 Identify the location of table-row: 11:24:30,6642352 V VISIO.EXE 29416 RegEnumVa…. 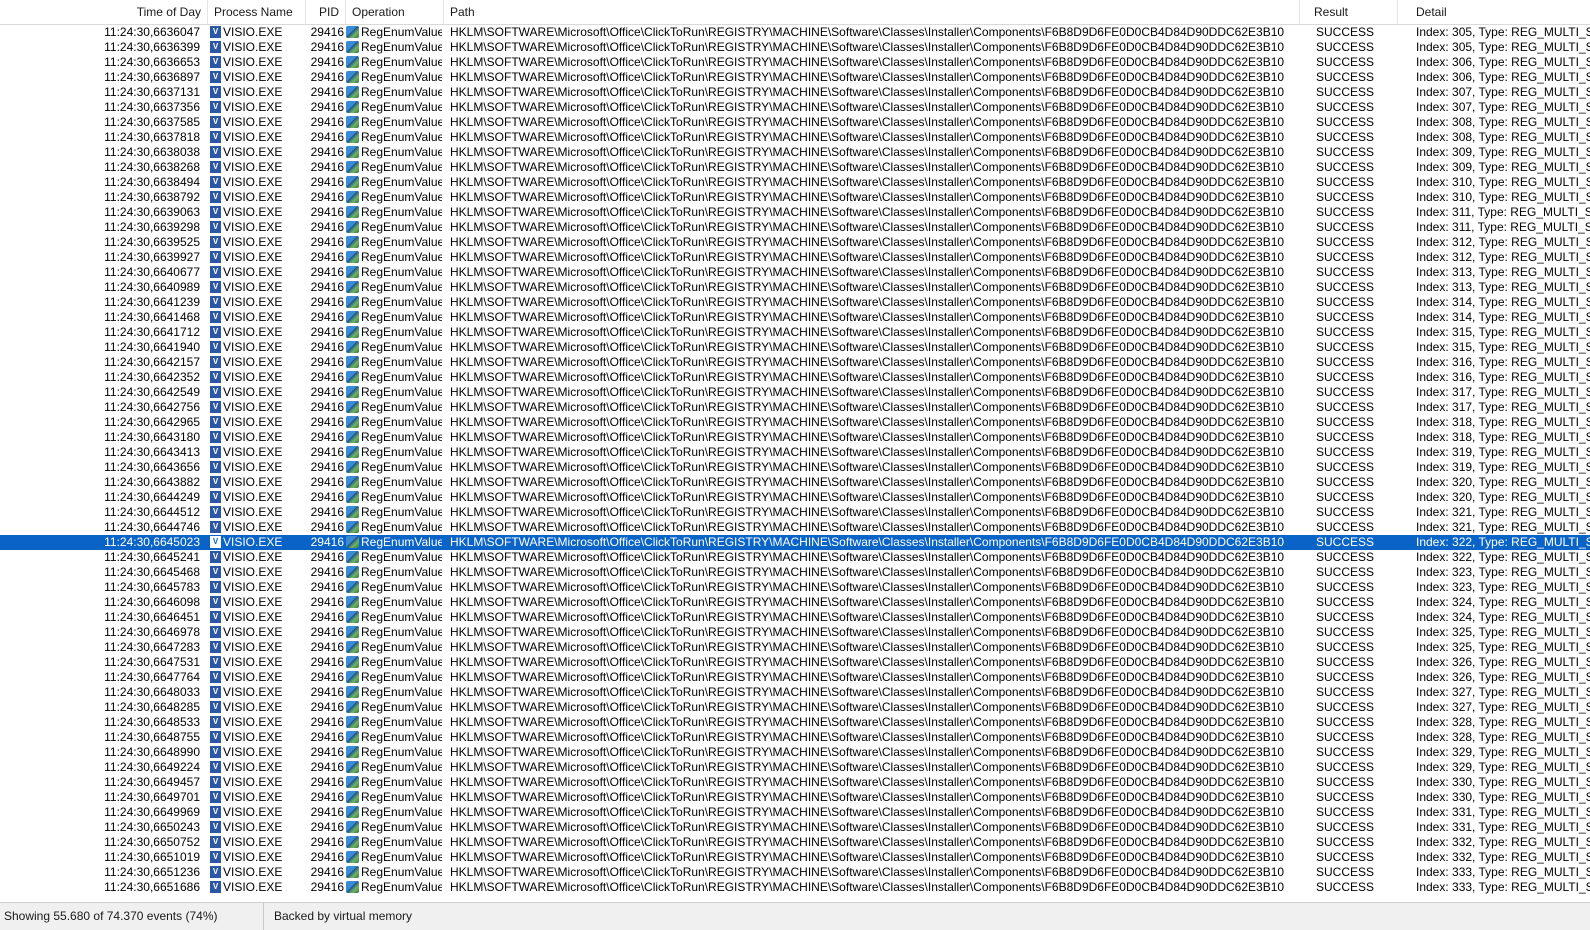
(795, 377).